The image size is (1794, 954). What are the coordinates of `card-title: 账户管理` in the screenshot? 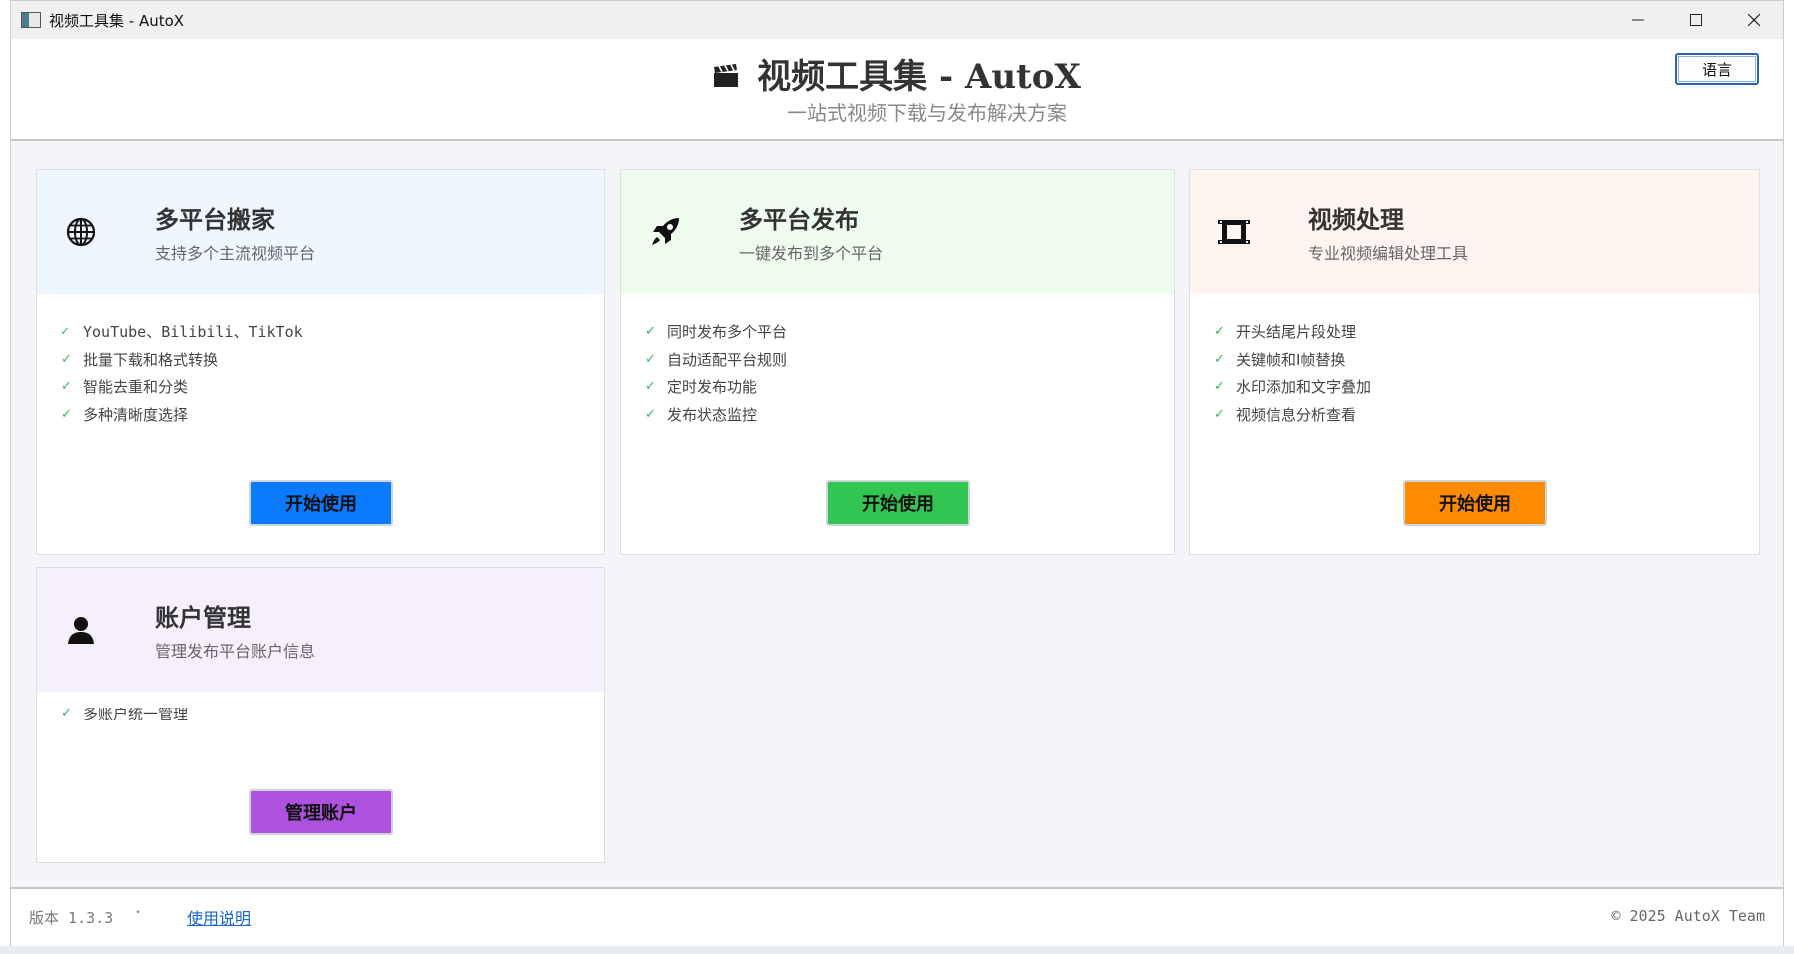 It's located at (203, 617).